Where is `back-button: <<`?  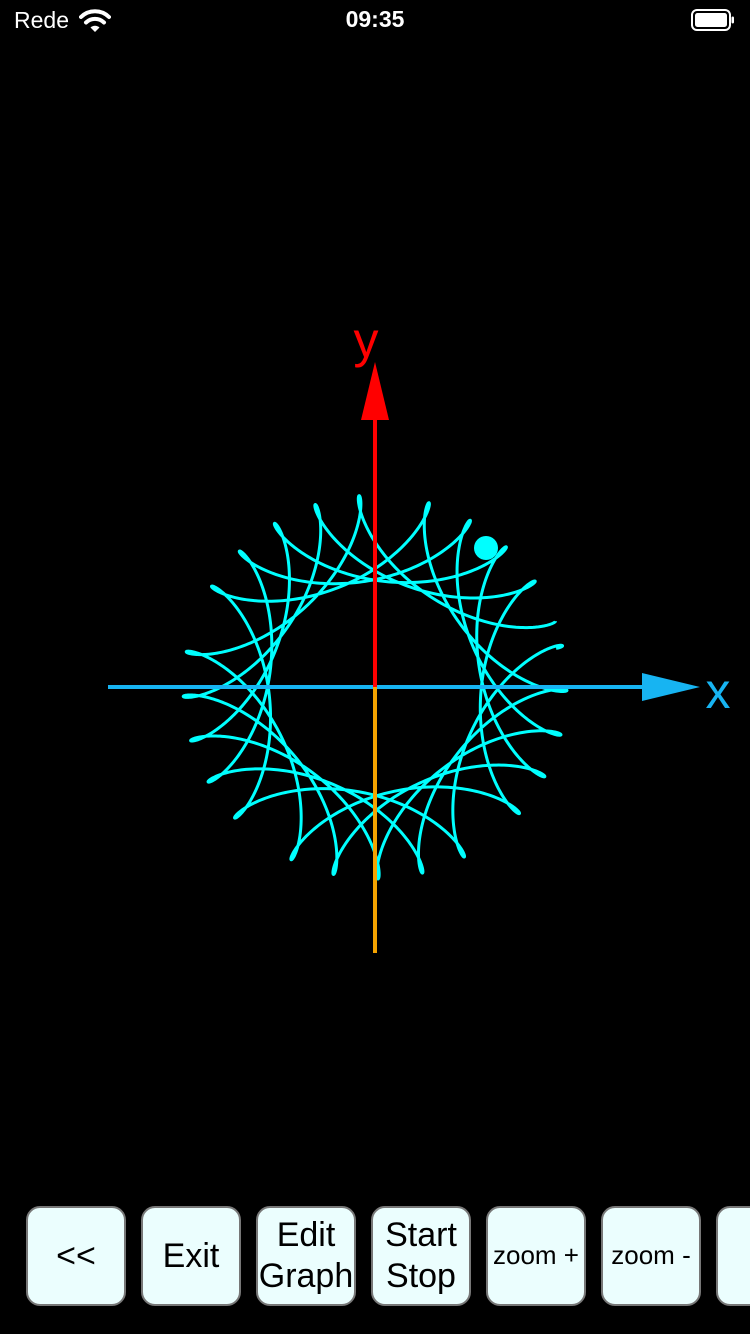 back-button: << is located at coordinates (76, 1256).